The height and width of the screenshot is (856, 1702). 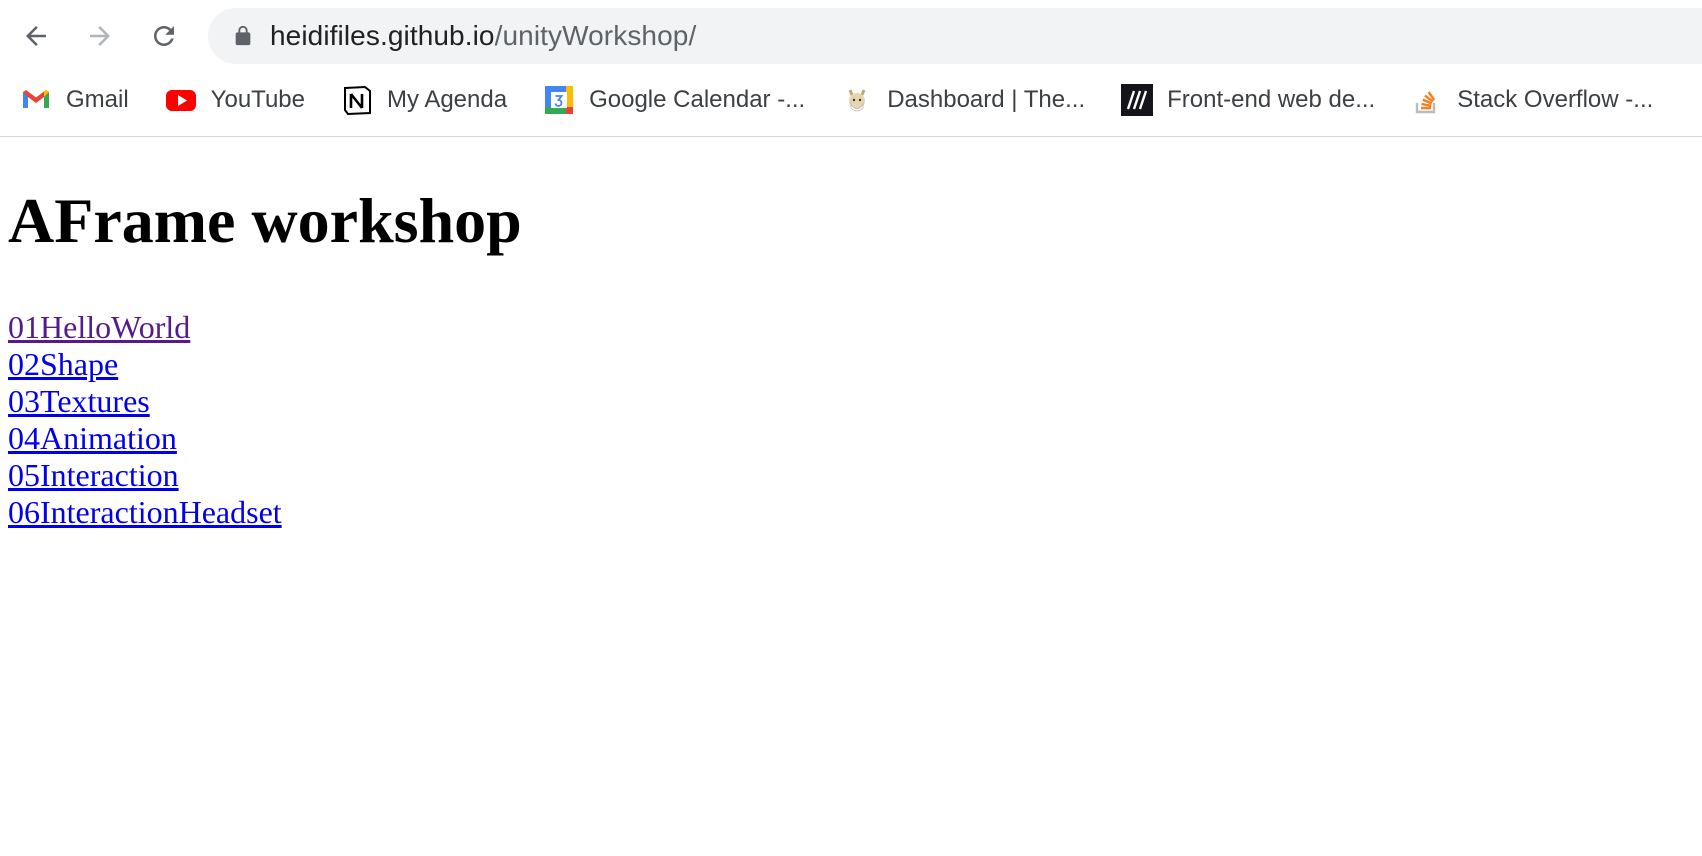 I want to click on link-01-hello-world: 01HelloWorld, so click(x=99, y=327).